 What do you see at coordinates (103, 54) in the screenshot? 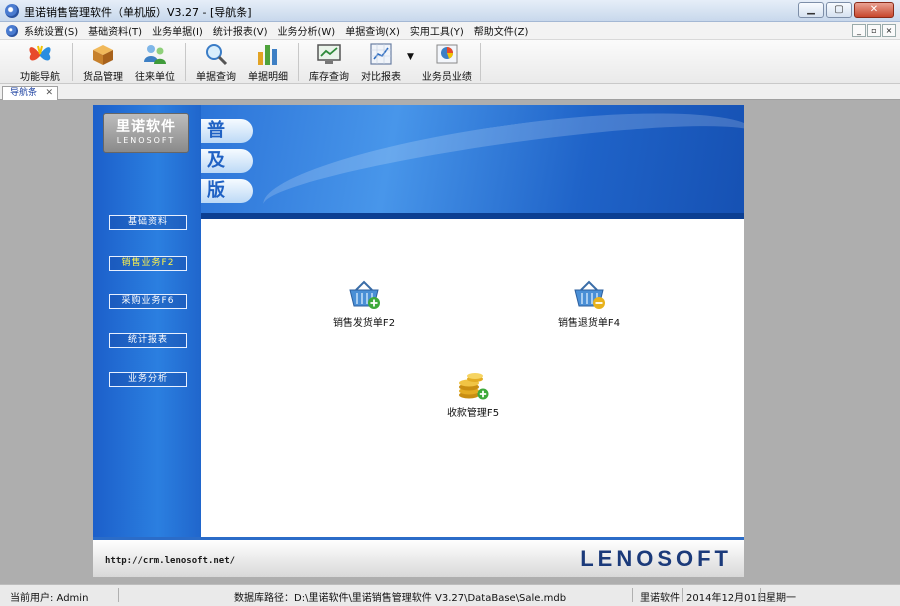
I see `box-icon` at bounding box center [103, 54].